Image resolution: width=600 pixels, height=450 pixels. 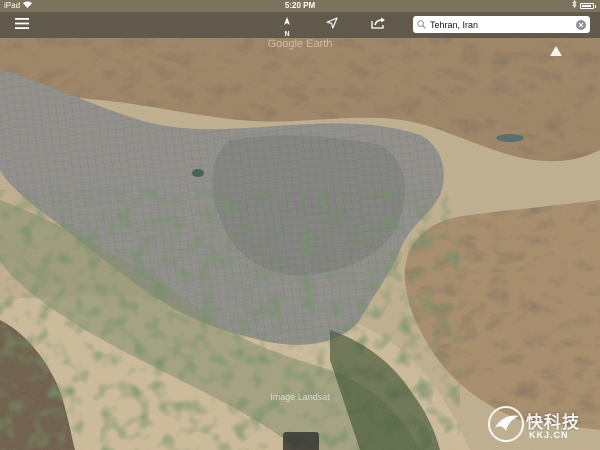 I want to click on my-location-button, so click(x=332, y=25).